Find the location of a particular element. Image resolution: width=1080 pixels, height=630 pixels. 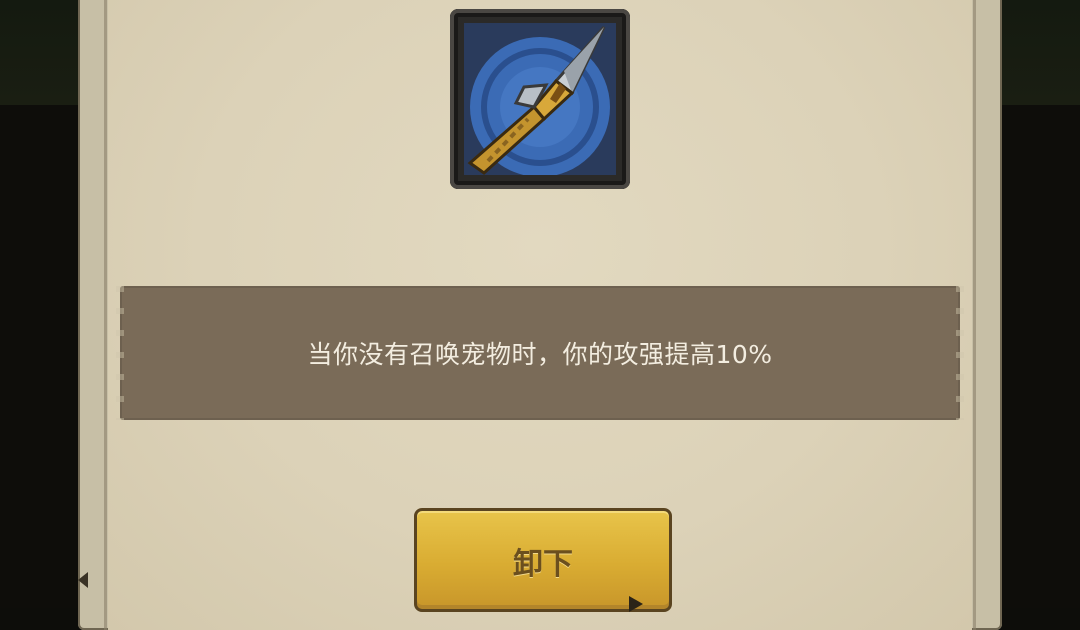

skill-icon-frame is located at coordinates (540, 99).